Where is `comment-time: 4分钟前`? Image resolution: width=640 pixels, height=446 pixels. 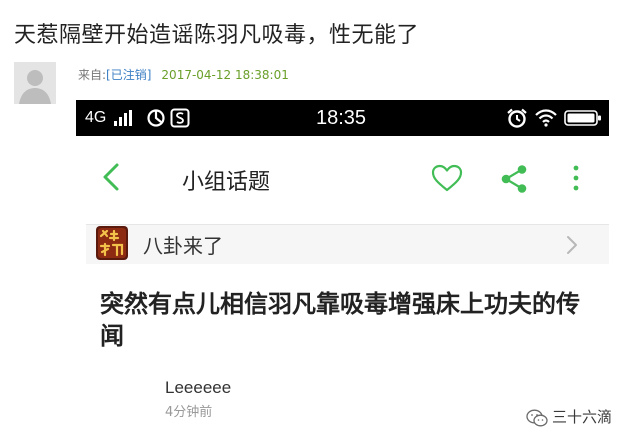 comment-time: 4分钟前 is located at coordinates (189, 412).